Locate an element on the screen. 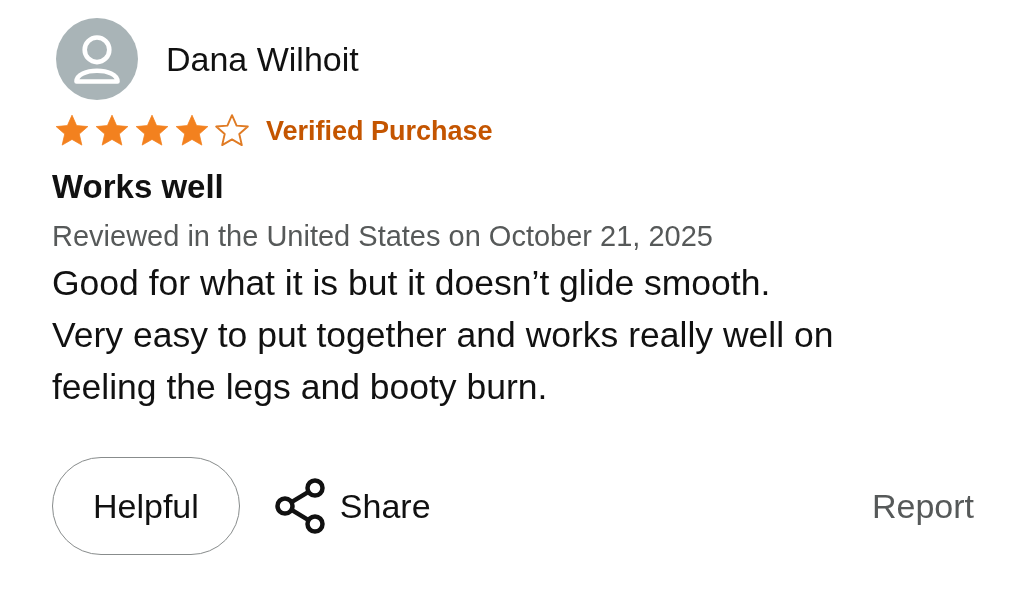 The height and width of the screenshot is (590, 1024). report-link: Report is located at coordinates (922, 506).